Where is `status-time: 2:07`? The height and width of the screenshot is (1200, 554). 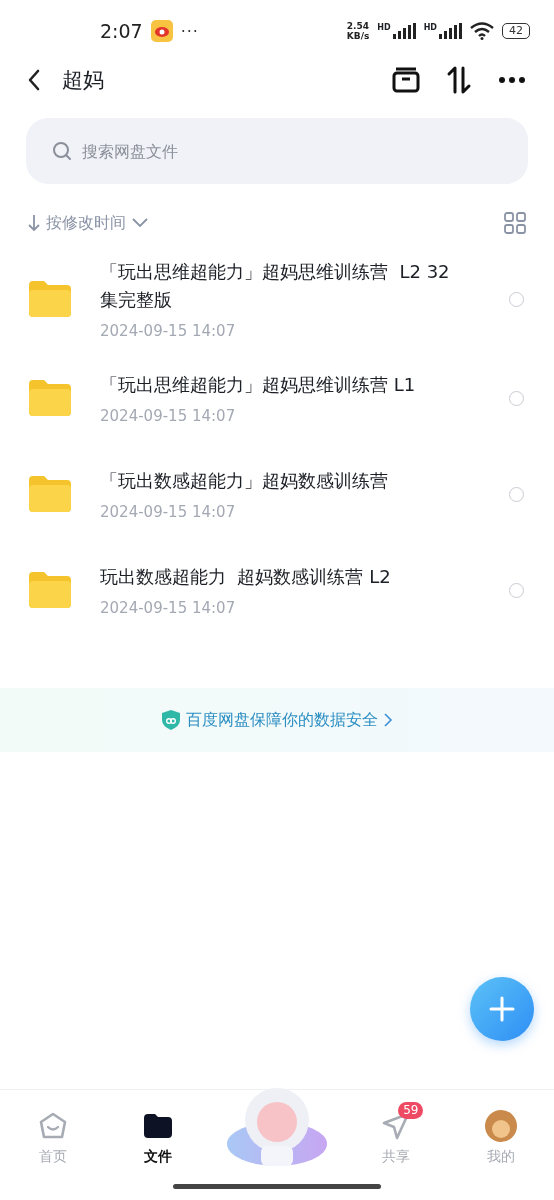
status-time: 2:07 is located at coordinates (121, 31).